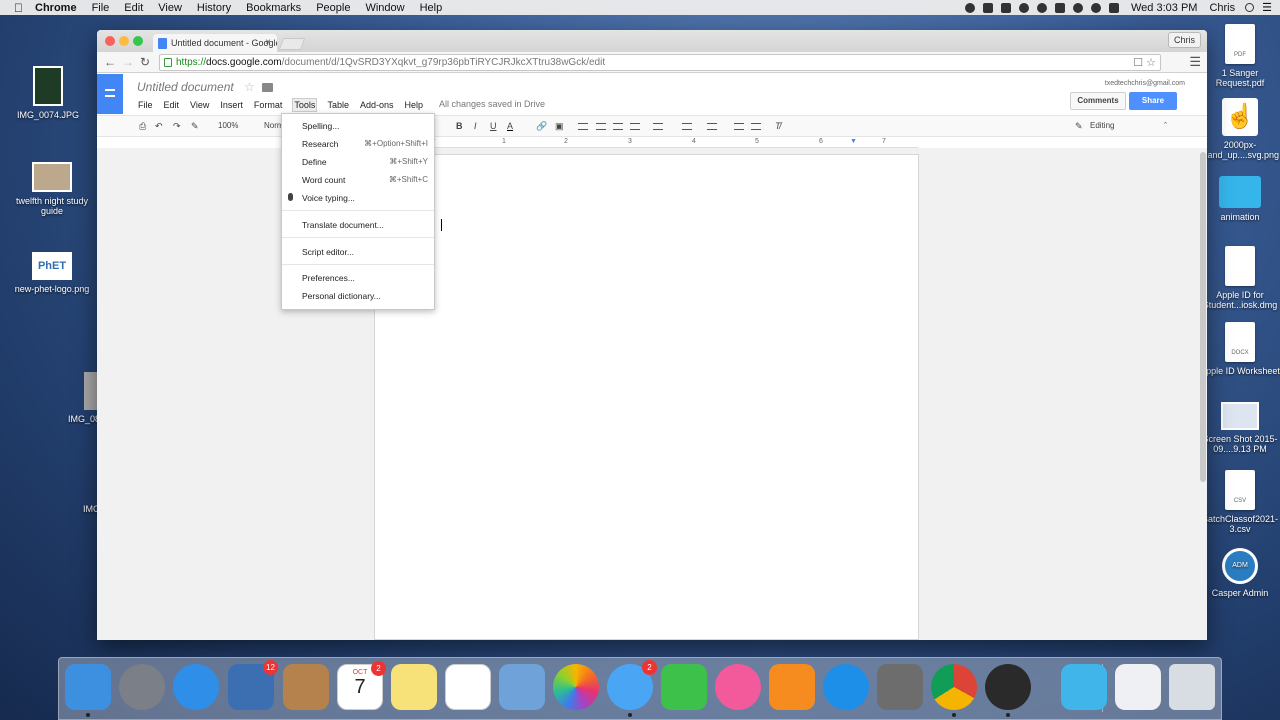 The image size is (1280, 720). I want to click on menubar-item-help: Help, so click(431, 8).